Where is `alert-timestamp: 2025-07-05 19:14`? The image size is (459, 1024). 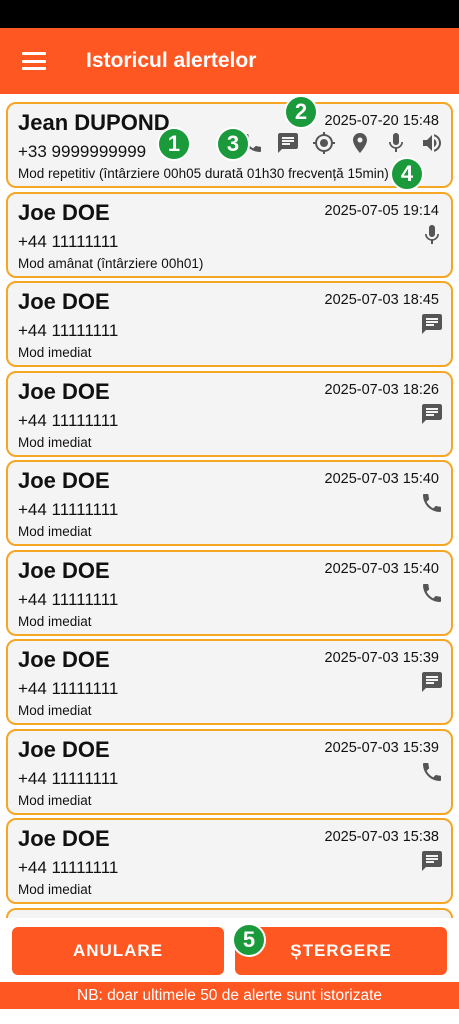
alert-timestamp: 2025-07-05 19:14 is located at coordinates (382, 210).